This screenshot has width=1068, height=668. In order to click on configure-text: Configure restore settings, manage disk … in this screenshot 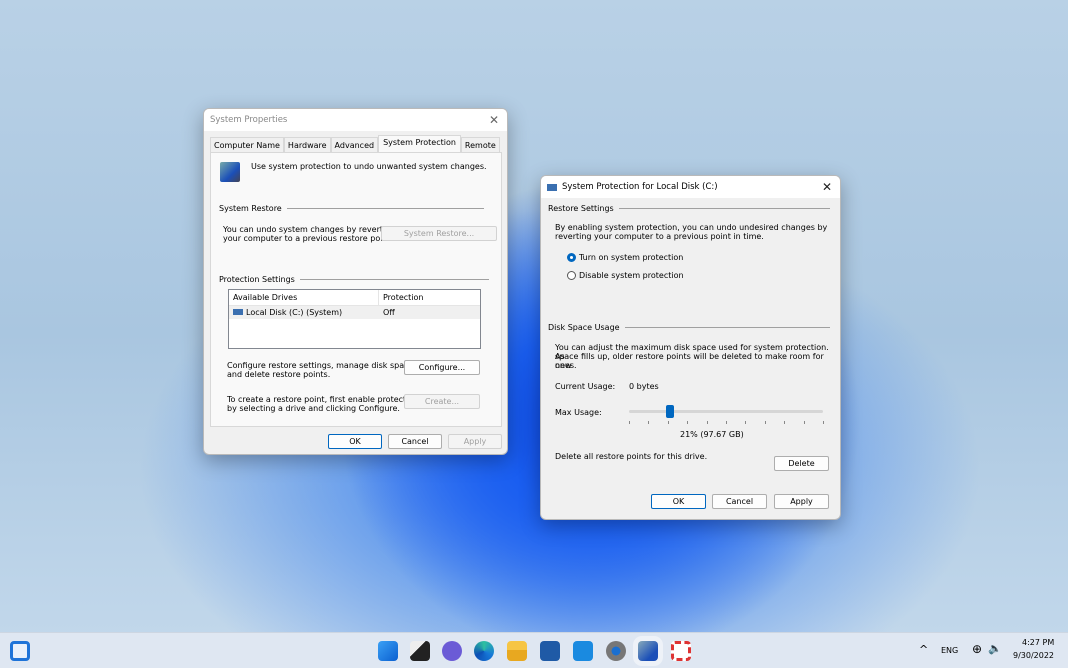, I will do `click(321, 365)`.